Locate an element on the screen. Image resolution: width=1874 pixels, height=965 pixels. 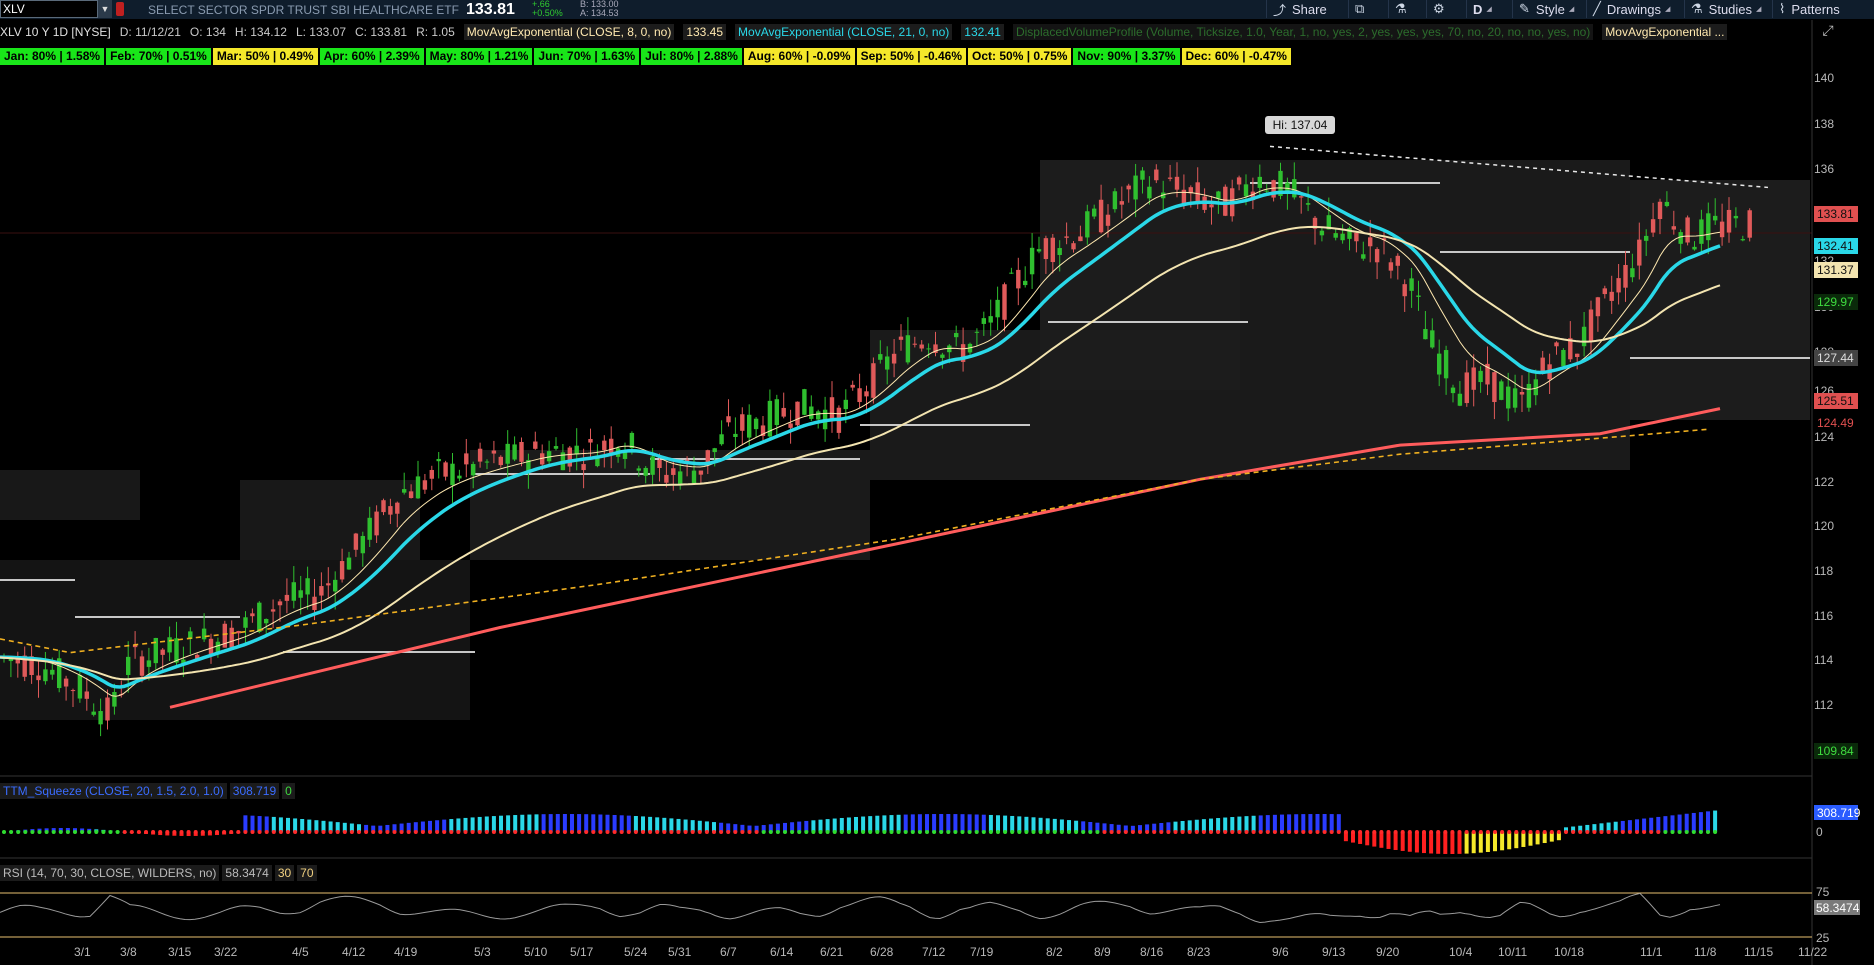
rsi-study-value: 58.3474 is located at coordinates (247, 873).